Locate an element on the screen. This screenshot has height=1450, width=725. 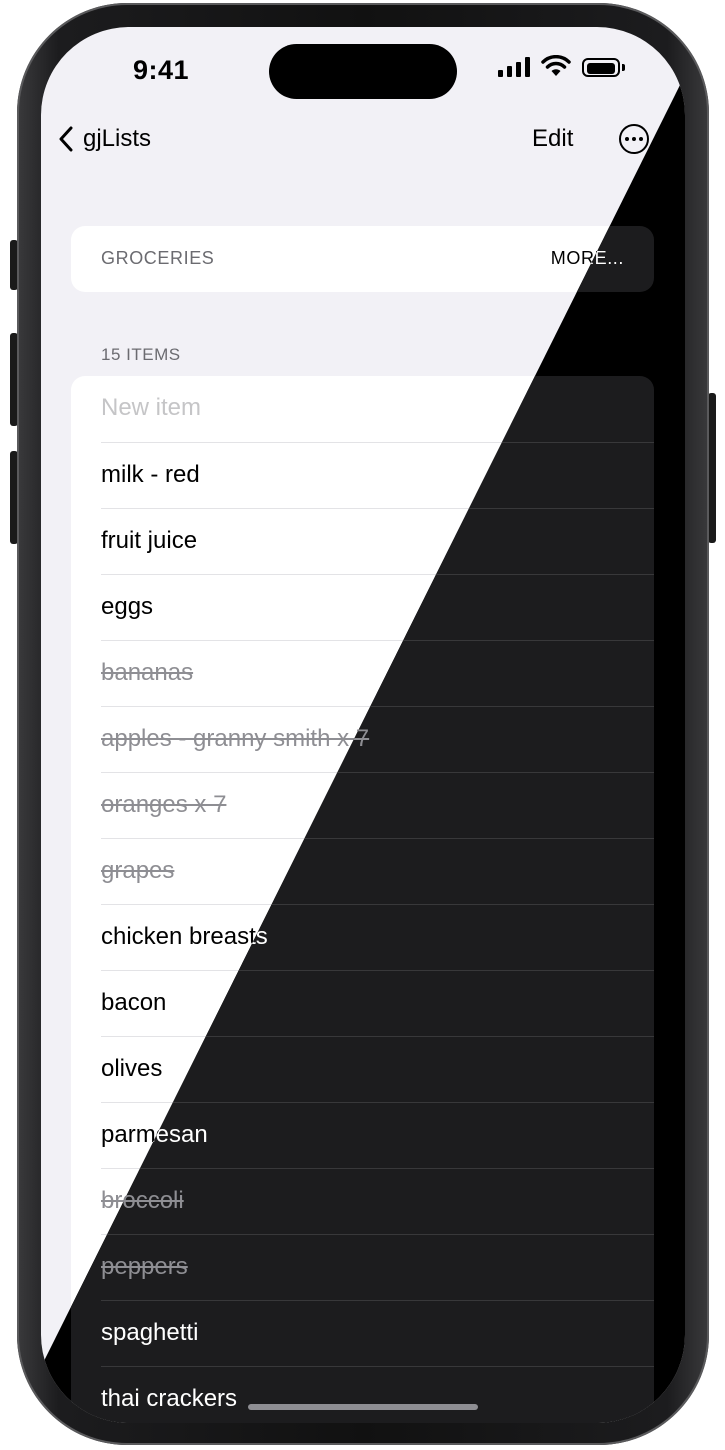
more-options-icon is located at coordinates (634, 139).